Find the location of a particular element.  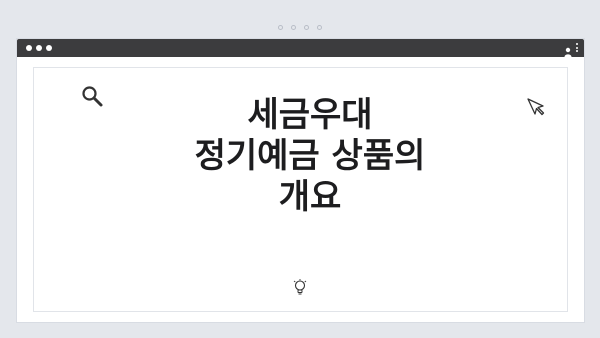

kebab-menu-icon is located at coordinates (577, 47).